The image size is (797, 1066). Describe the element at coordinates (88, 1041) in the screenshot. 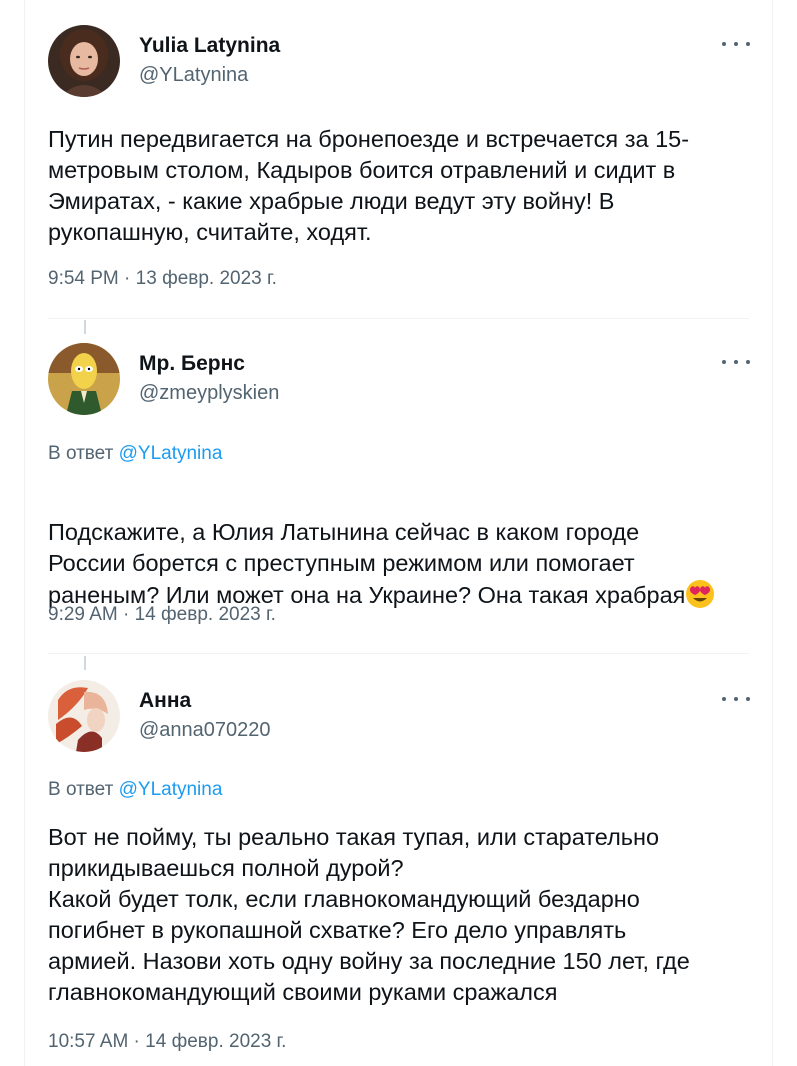

I see `tweet-time: 10:57 AM` at that location.